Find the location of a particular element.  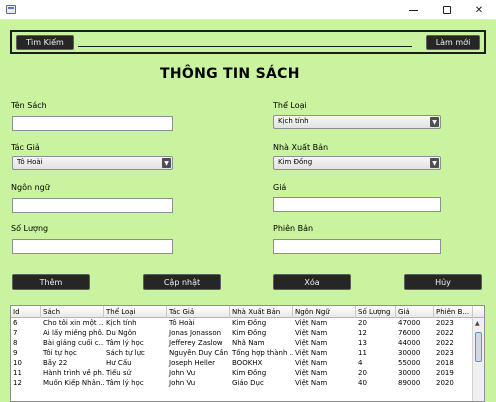

cell-edition: 2018 is located at coordinates (445, 363).